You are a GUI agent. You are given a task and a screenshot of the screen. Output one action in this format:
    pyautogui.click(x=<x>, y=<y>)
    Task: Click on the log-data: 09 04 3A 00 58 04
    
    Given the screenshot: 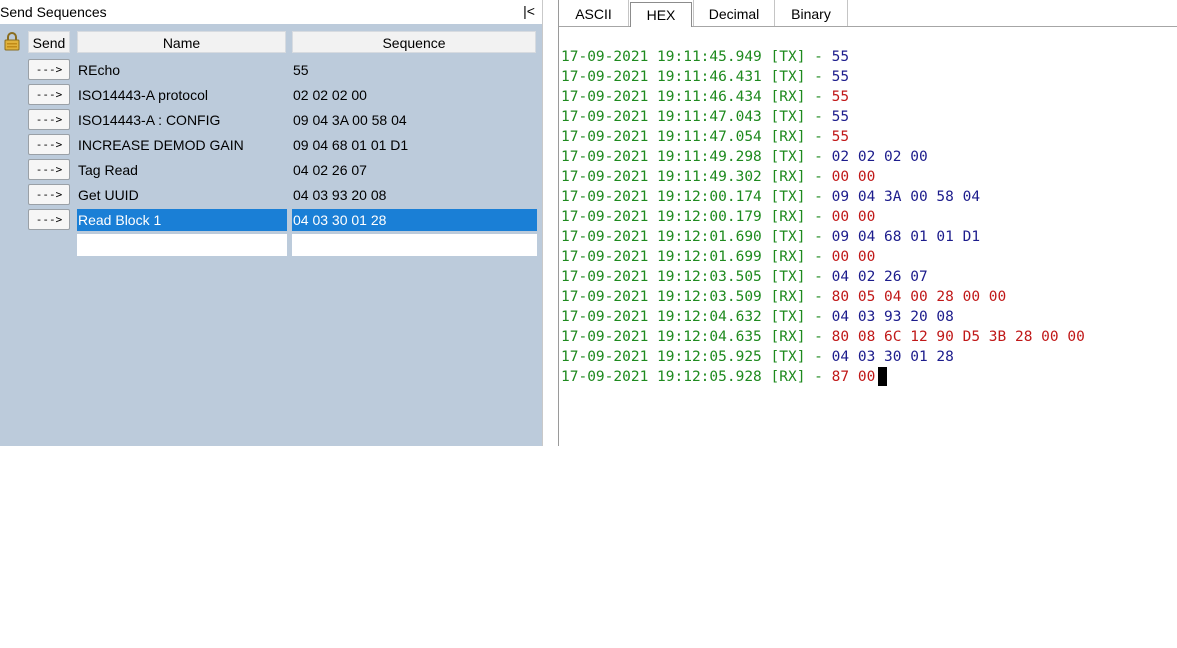 What is the action you would take?
    pyautogui.click(x=906, y=197)
    